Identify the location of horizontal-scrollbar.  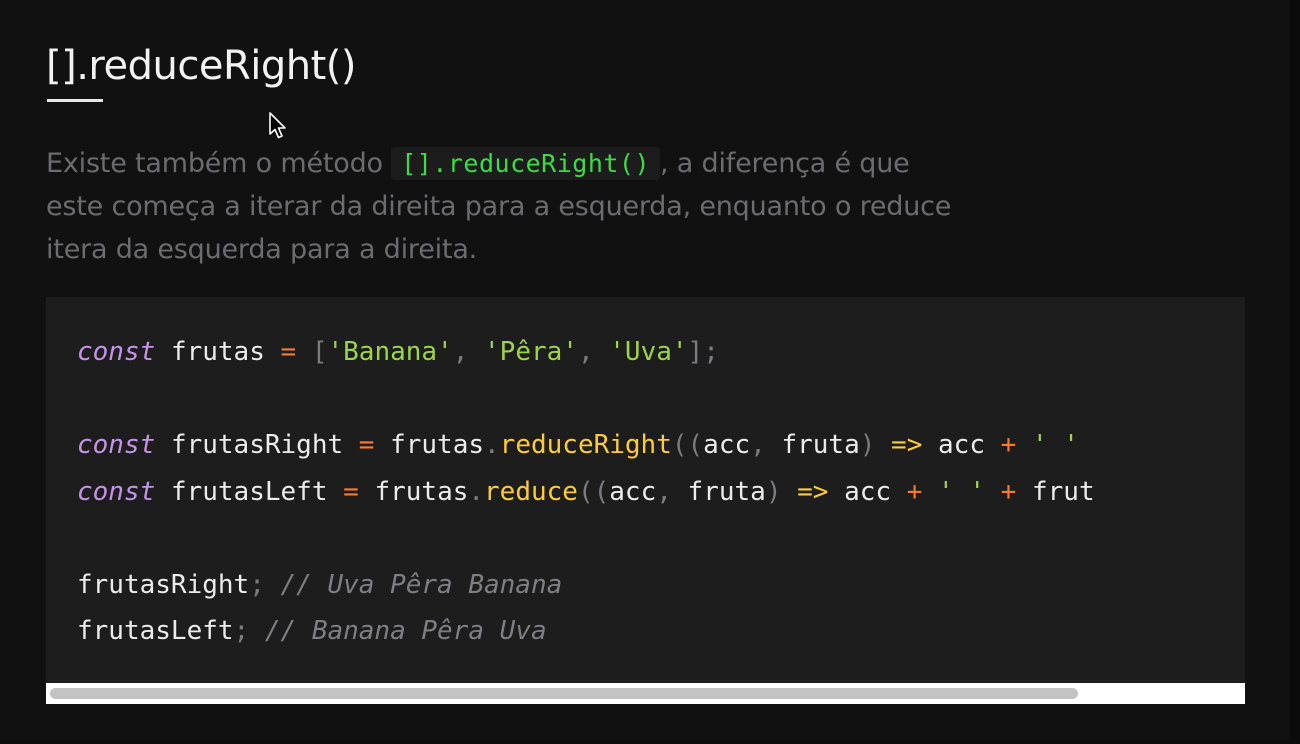
(645, 693).